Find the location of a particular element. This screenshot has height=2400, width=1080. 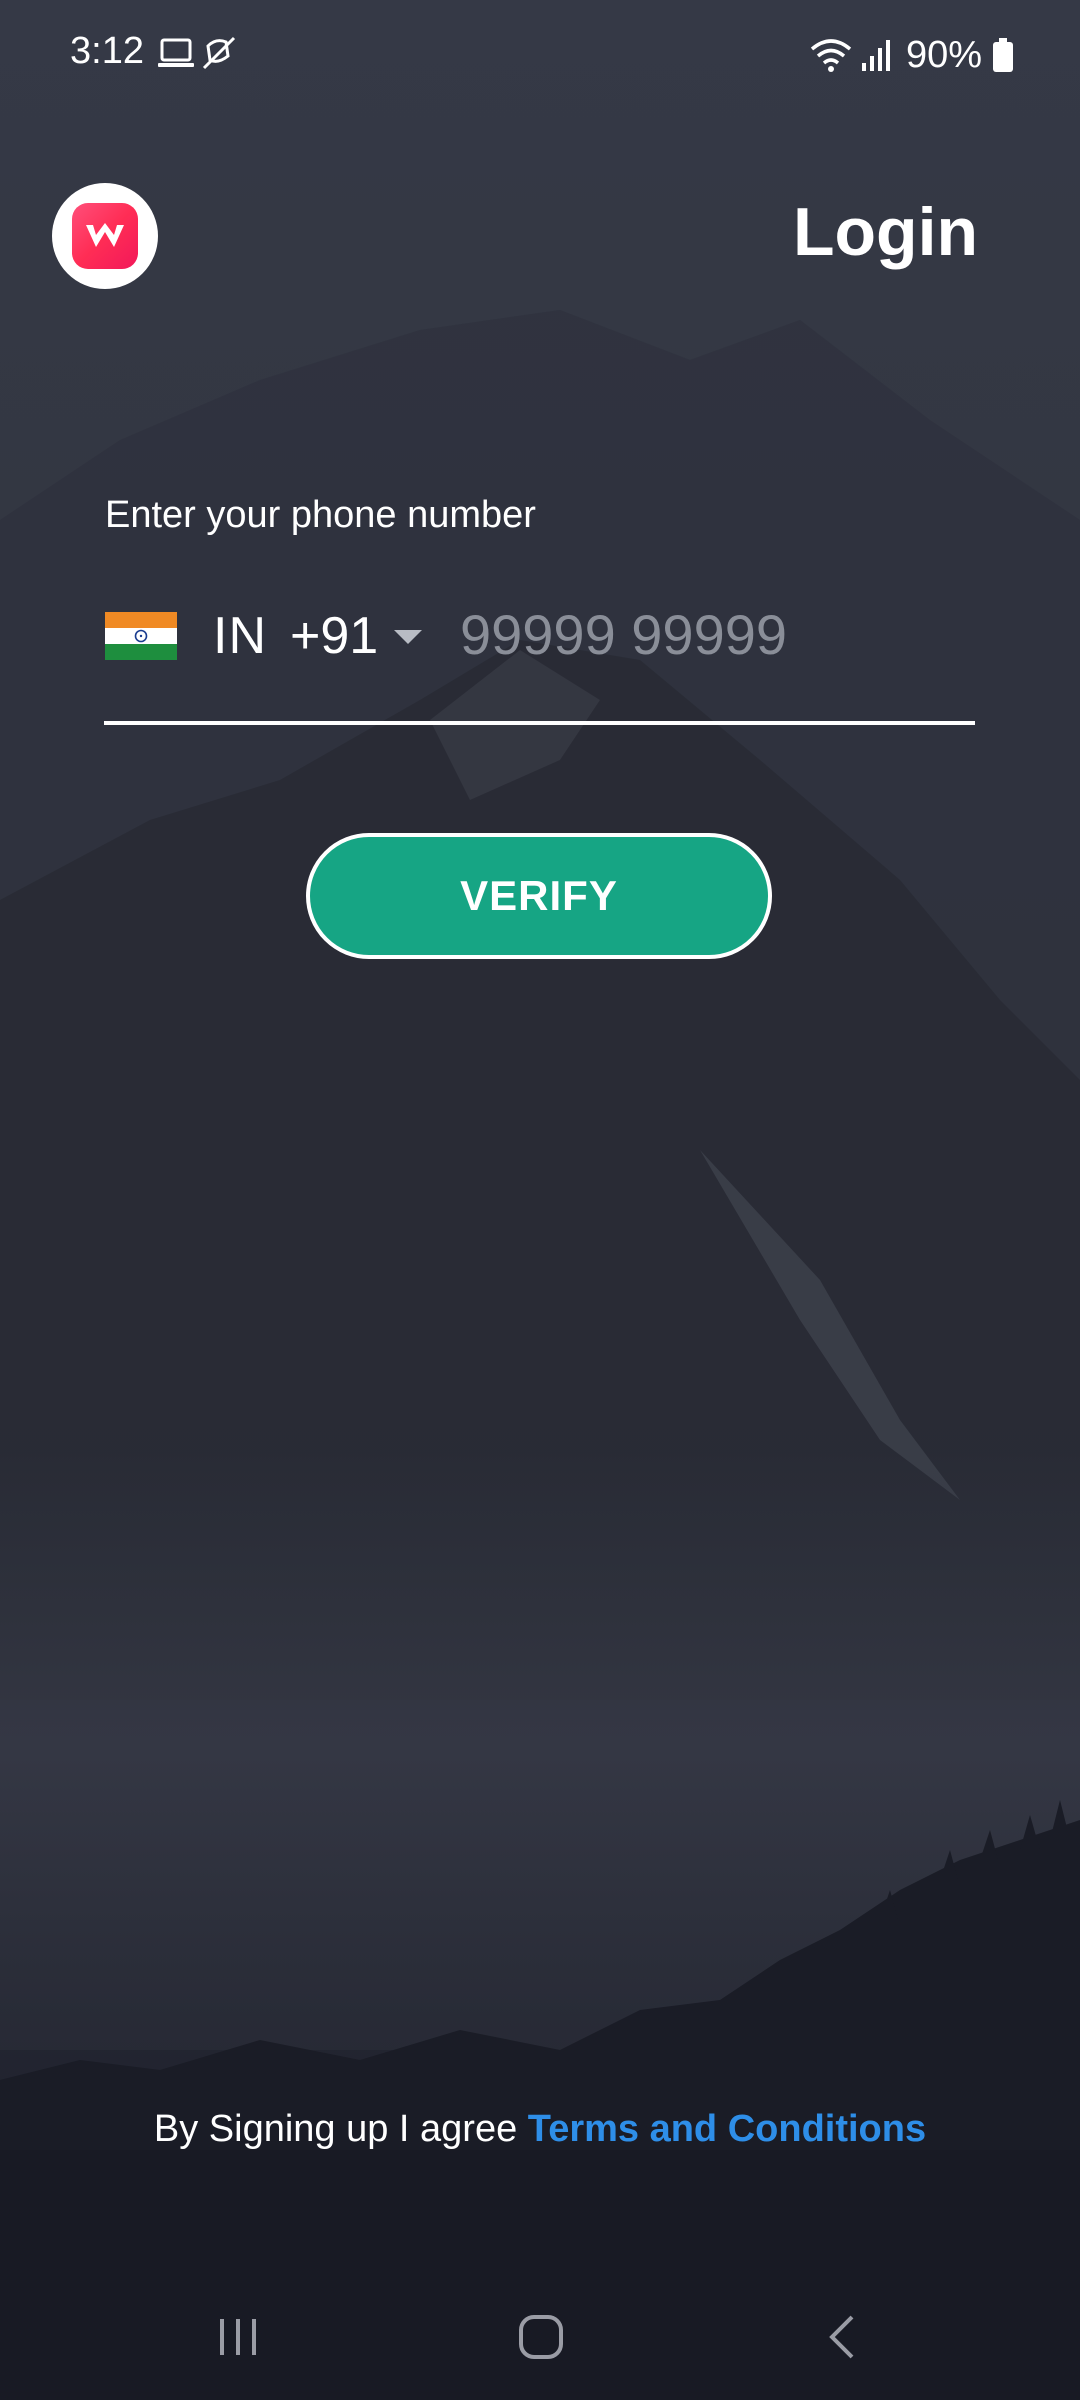

status-left-icons is located at coordinates (198, 56).